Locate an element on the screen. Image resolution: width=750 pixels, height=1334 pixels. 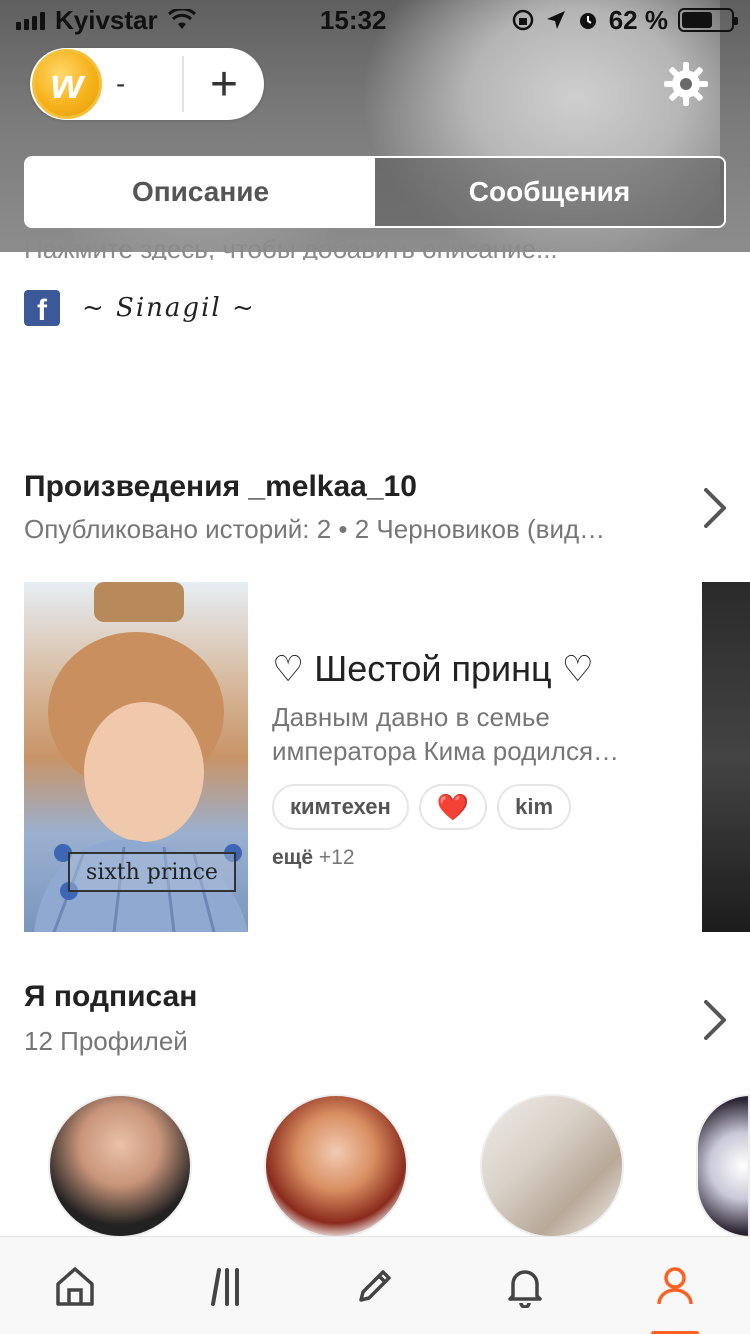
tab-notifications is located at coordinates (525, 1286).